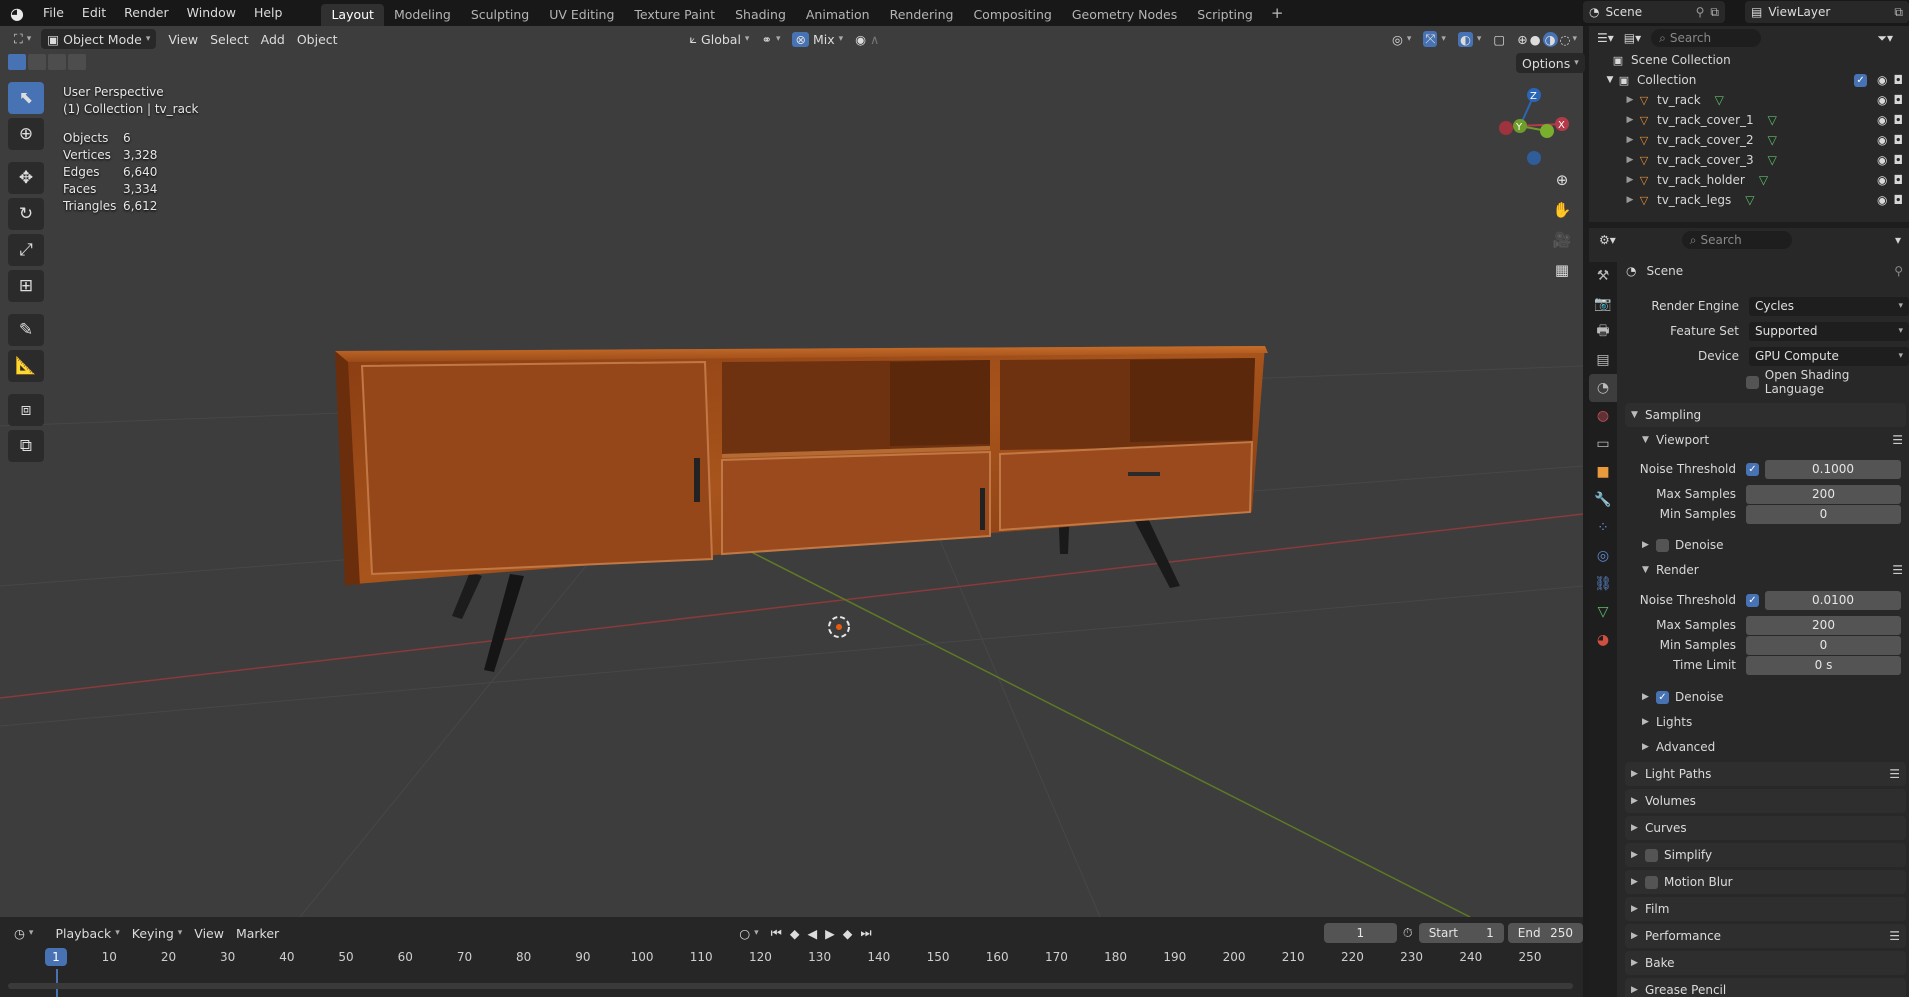  Describe the element at coordinates (1654, 12) in the screenshot. I see `scene-selector: ◔ Scene ⚲ ⧉` at that location.